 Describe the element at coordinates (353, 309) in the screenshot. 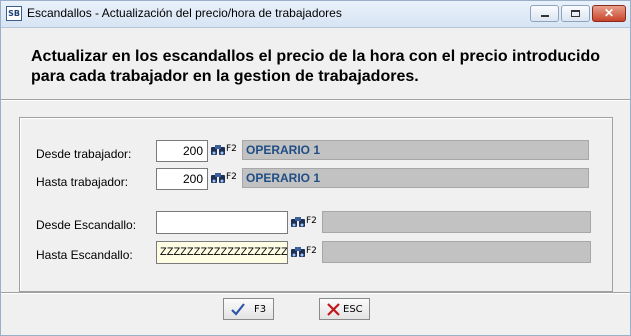

I see `cancel-button-label: ESC` at that location.